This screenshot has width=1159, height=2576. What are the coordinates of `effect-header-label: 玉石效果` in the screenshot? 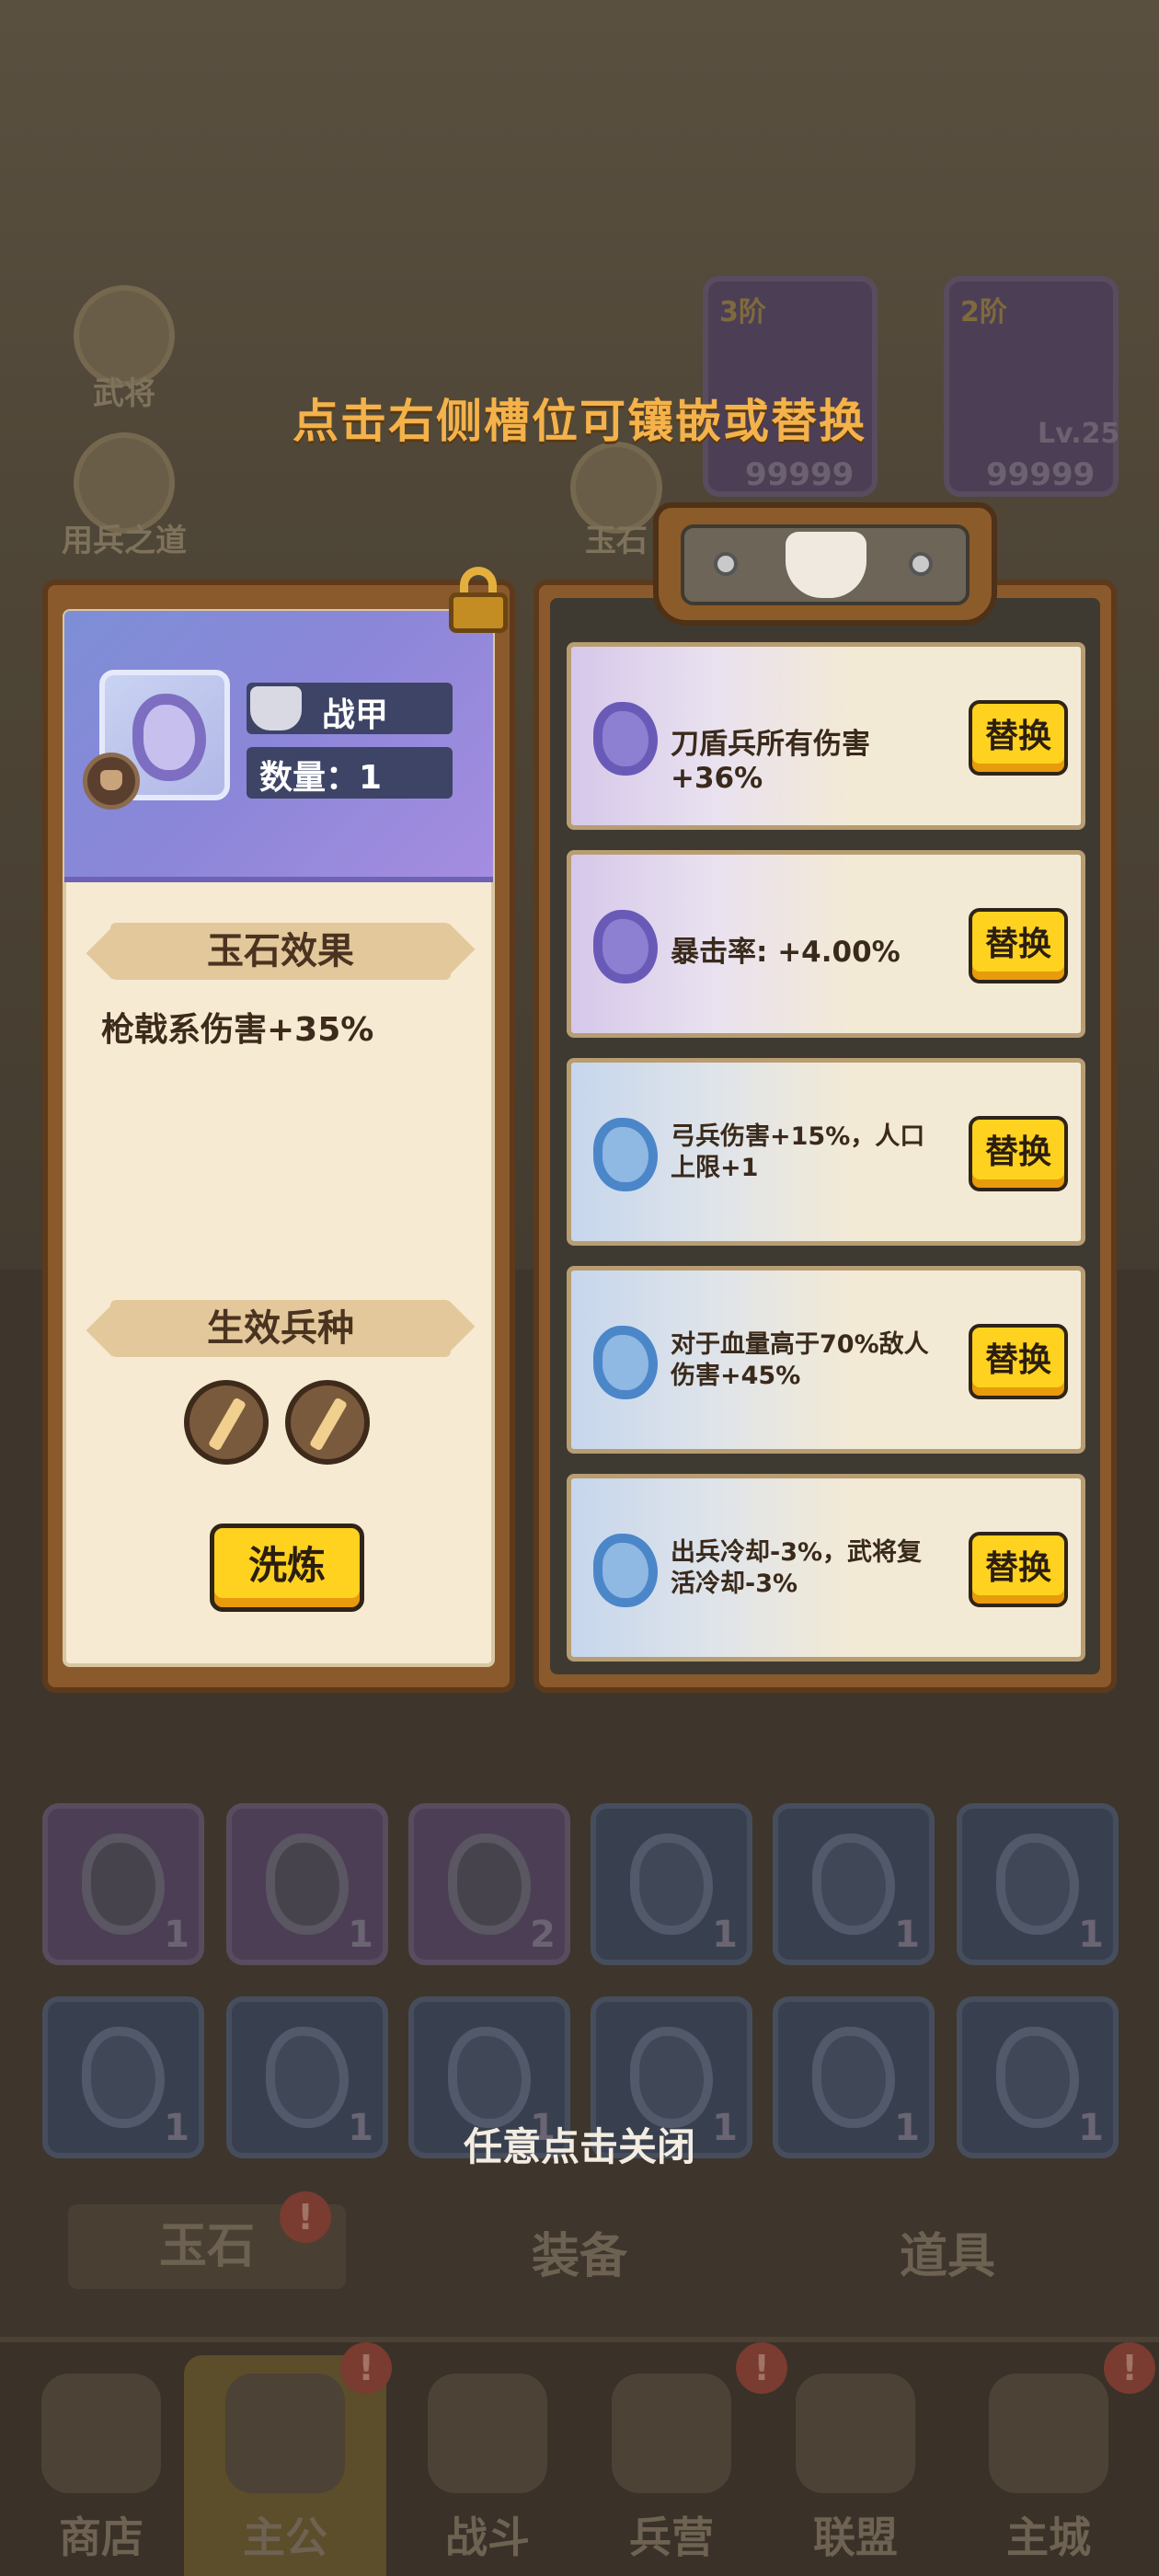 It's located at (280, 951).